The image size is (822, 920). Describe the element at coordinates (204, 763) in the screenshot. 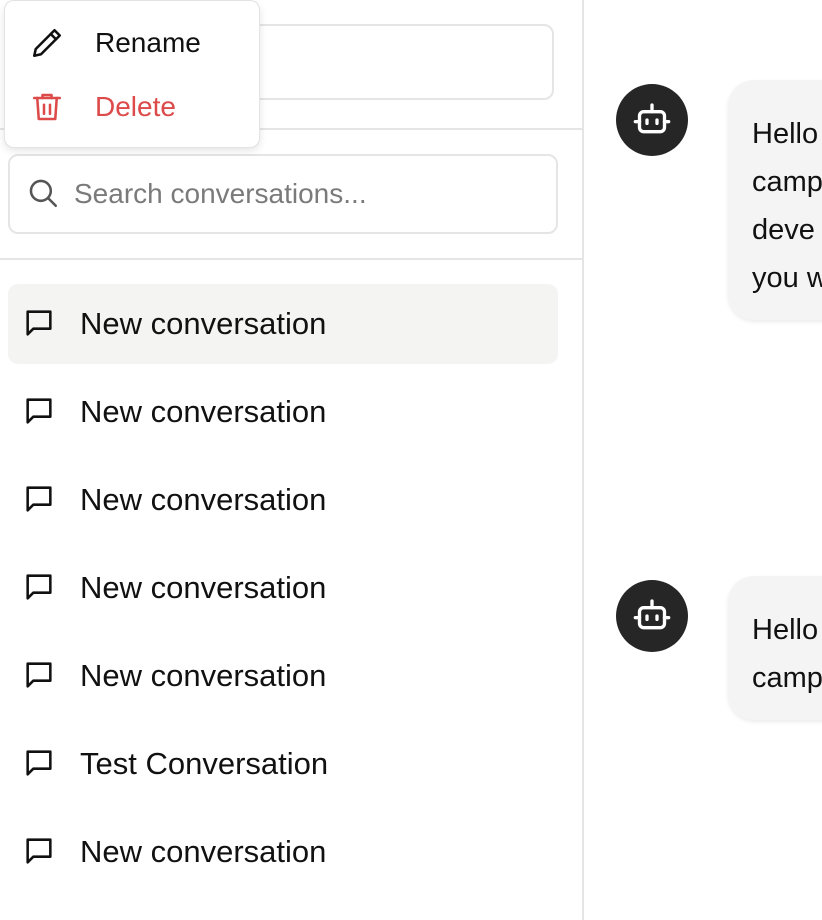

I see `conversation-title: Test Conversation` at that location.